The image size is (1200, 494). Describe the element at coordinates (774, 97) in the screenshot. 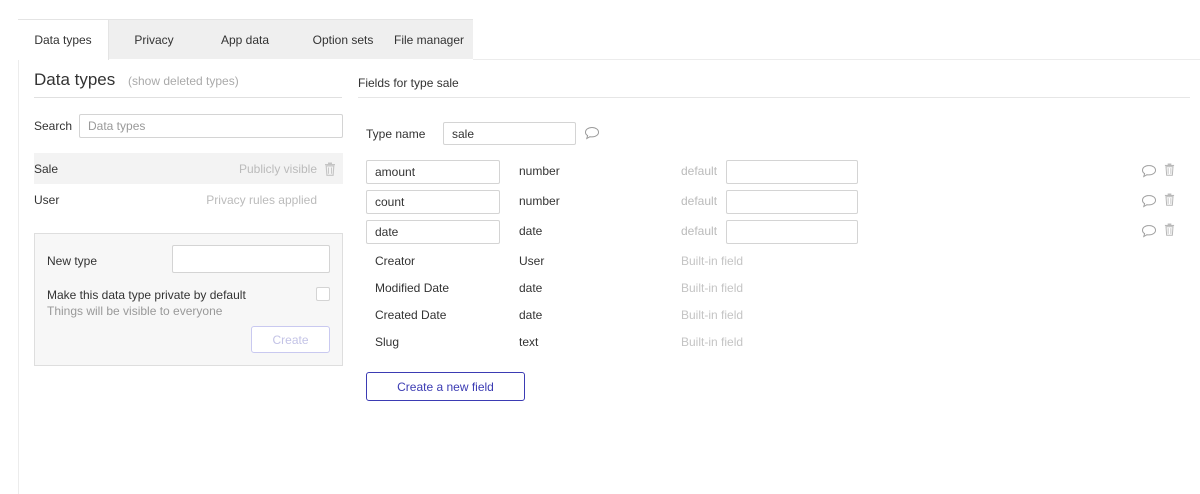

I see `fields-title-divider` at that location.